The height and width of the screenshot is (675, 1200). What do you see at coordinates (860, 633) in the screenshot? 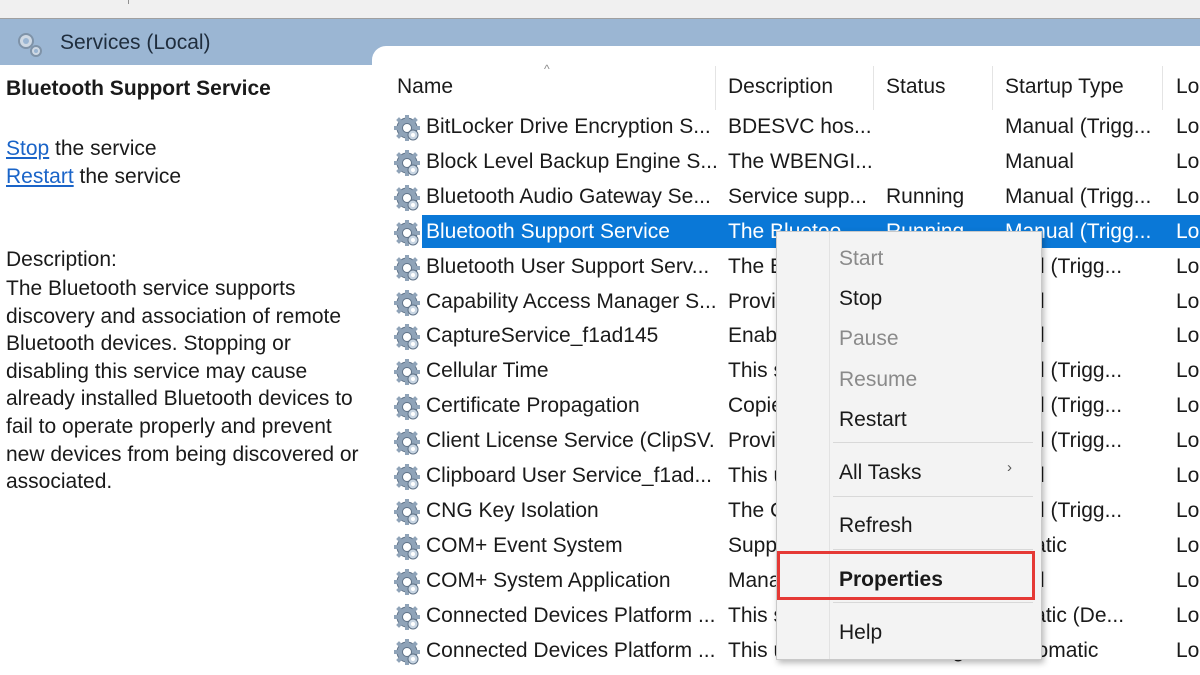
I see `menu-item-help: Help` at bounding box center [860, 633].